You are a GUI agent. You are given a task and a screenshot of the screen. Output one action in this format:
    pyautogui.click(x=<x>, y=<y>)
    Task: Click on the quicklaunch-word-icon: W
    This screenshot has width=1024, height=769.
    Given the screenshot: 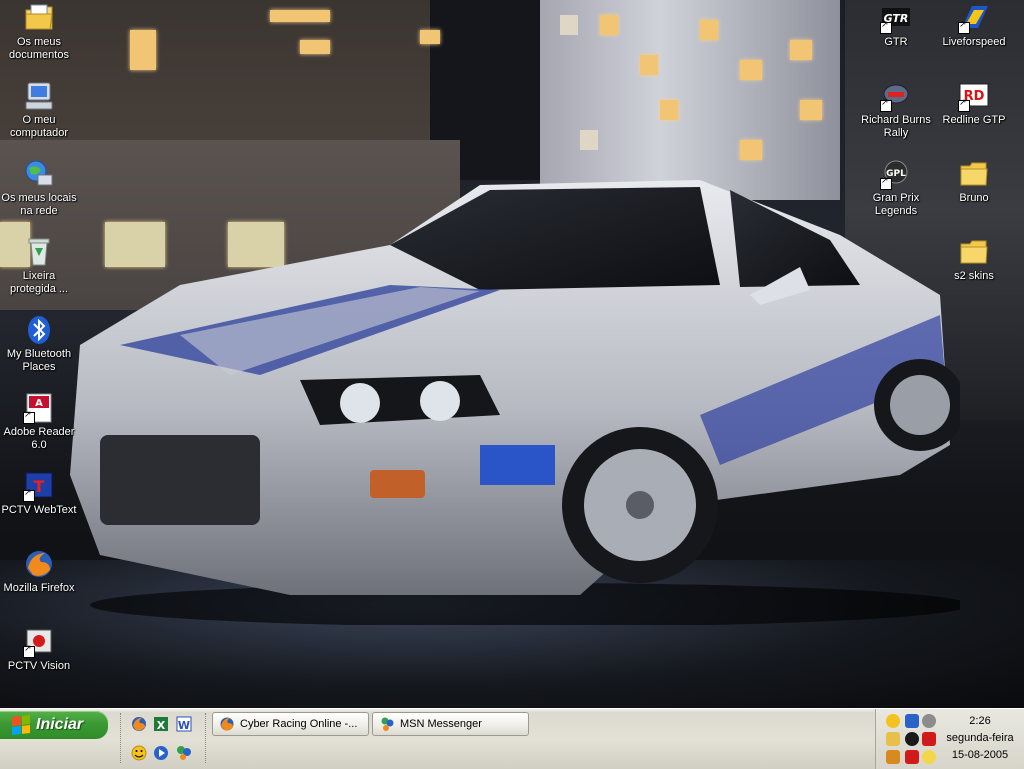 What is the action you would take?
    pyautogui.click(x=184, y=724)
    